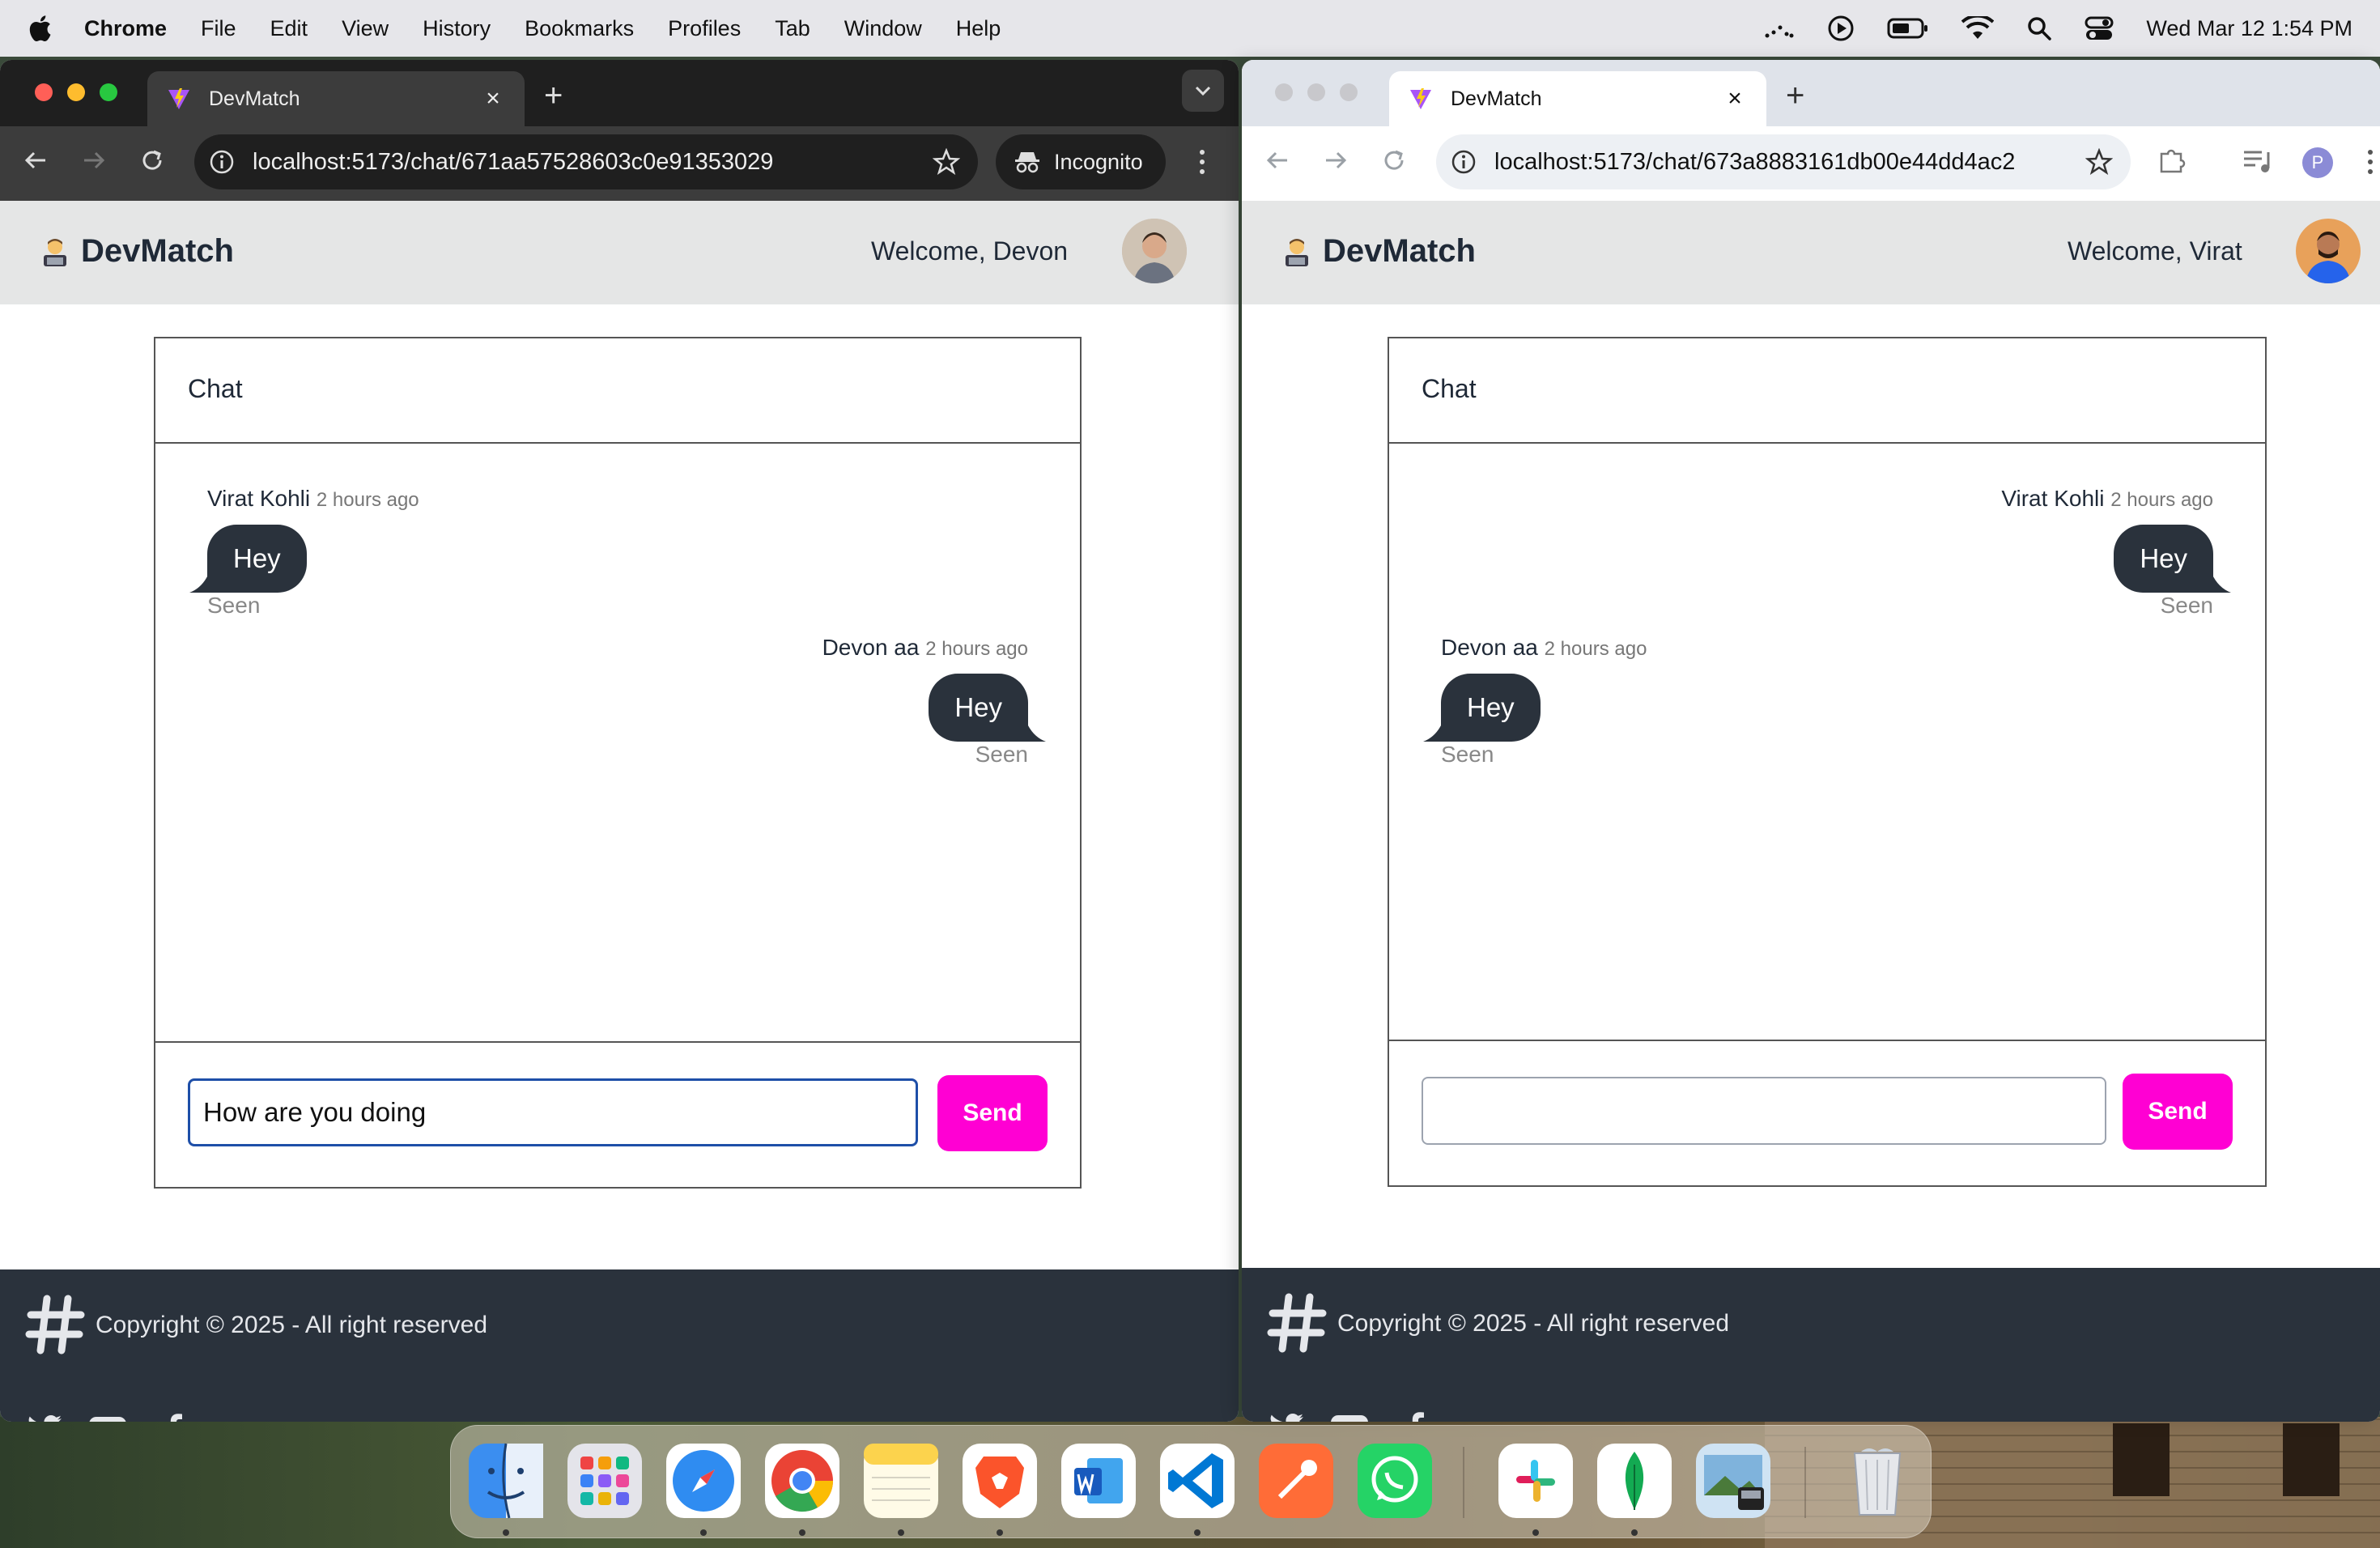 Image resolution: width=2380 pixels, height=1548 pixels. Describe the element at coordinates (2161, 500) in the screenshot. I see `message-time: 2 hours ago` at that location.